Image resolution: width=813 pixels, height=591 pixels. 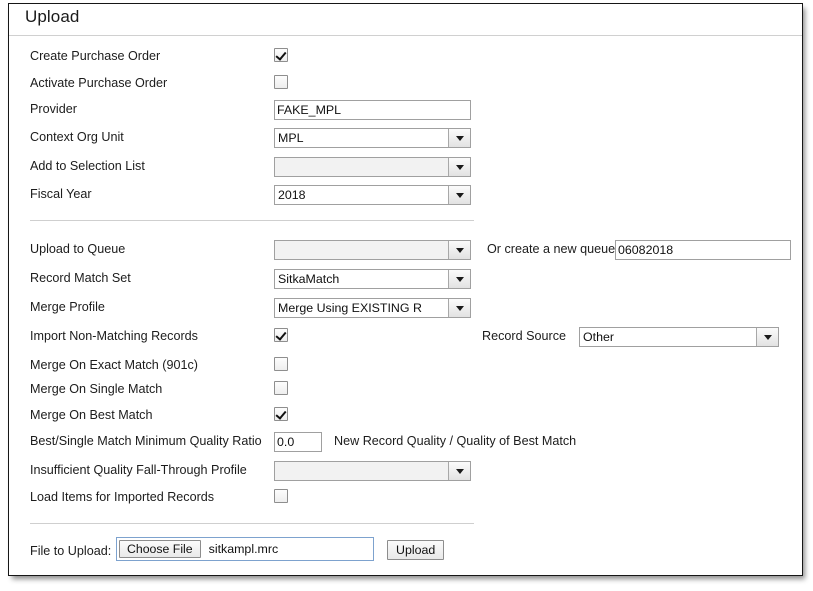 I want to click on upload-button: Upload, so click(x=416, y=550).